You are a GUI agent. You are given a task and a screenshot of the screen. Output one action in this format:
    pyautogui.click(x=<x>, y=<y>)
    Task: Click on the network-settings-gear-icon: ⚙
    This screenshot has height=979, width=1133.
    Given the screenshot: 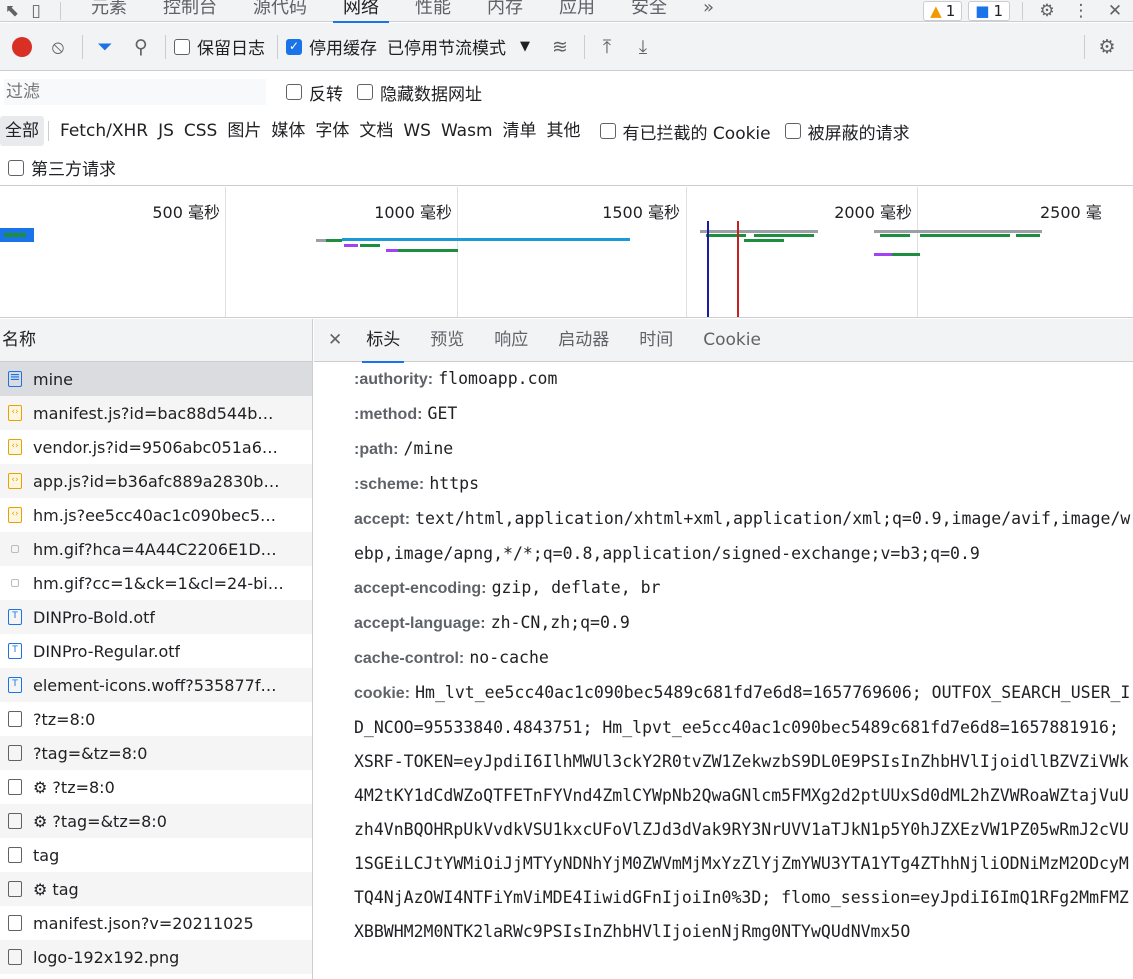 What is the action you would take?
    pyautogui.click(x=1107, y=47)
    